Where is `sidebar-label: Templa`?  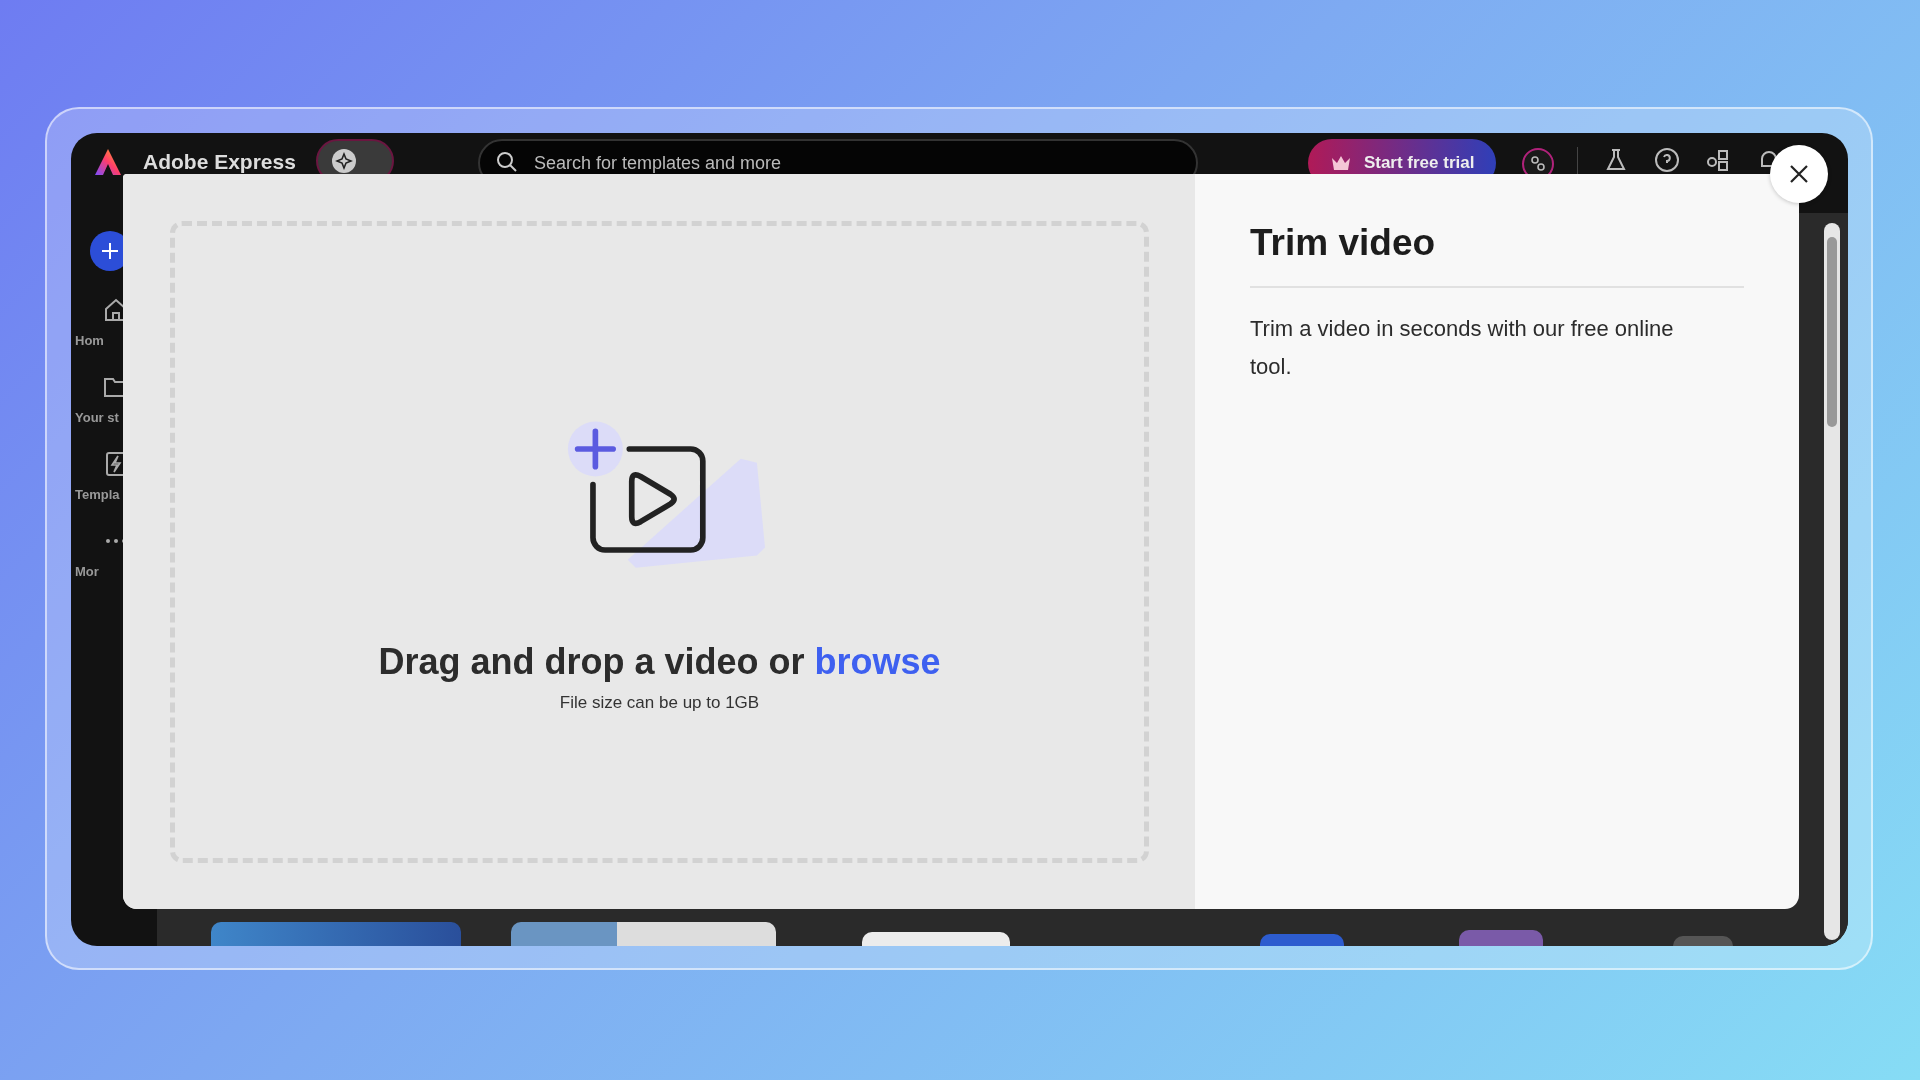
sidebar-label: Templa is located at coordinates (97, 494).